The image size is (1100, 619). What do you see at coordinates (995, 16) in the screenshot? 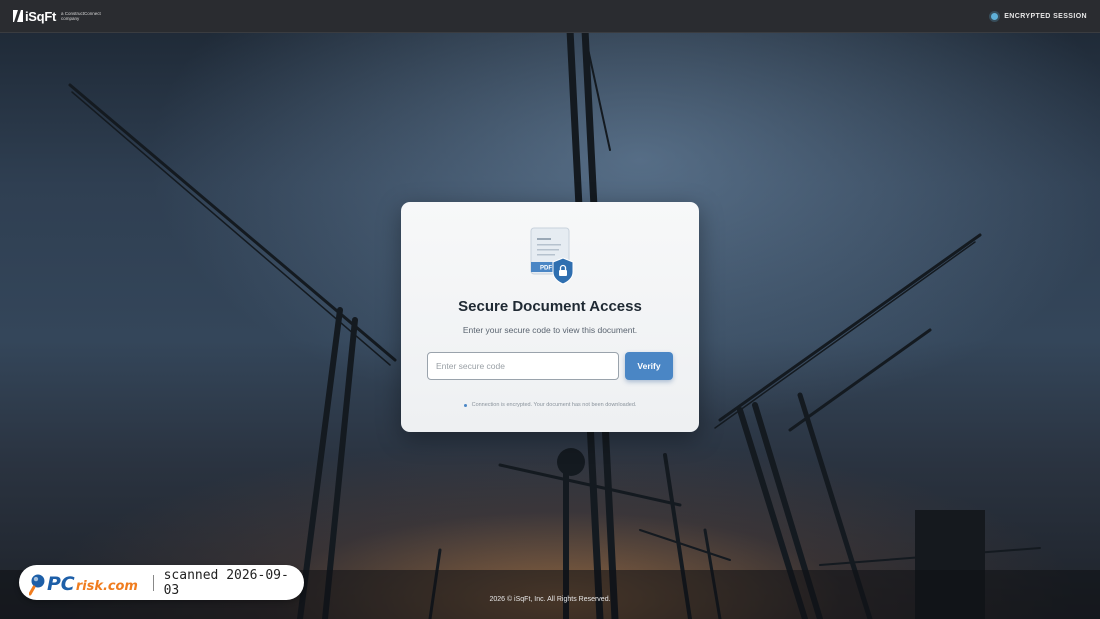
I see `status-dot-icon` at bounding box center [995, 16].